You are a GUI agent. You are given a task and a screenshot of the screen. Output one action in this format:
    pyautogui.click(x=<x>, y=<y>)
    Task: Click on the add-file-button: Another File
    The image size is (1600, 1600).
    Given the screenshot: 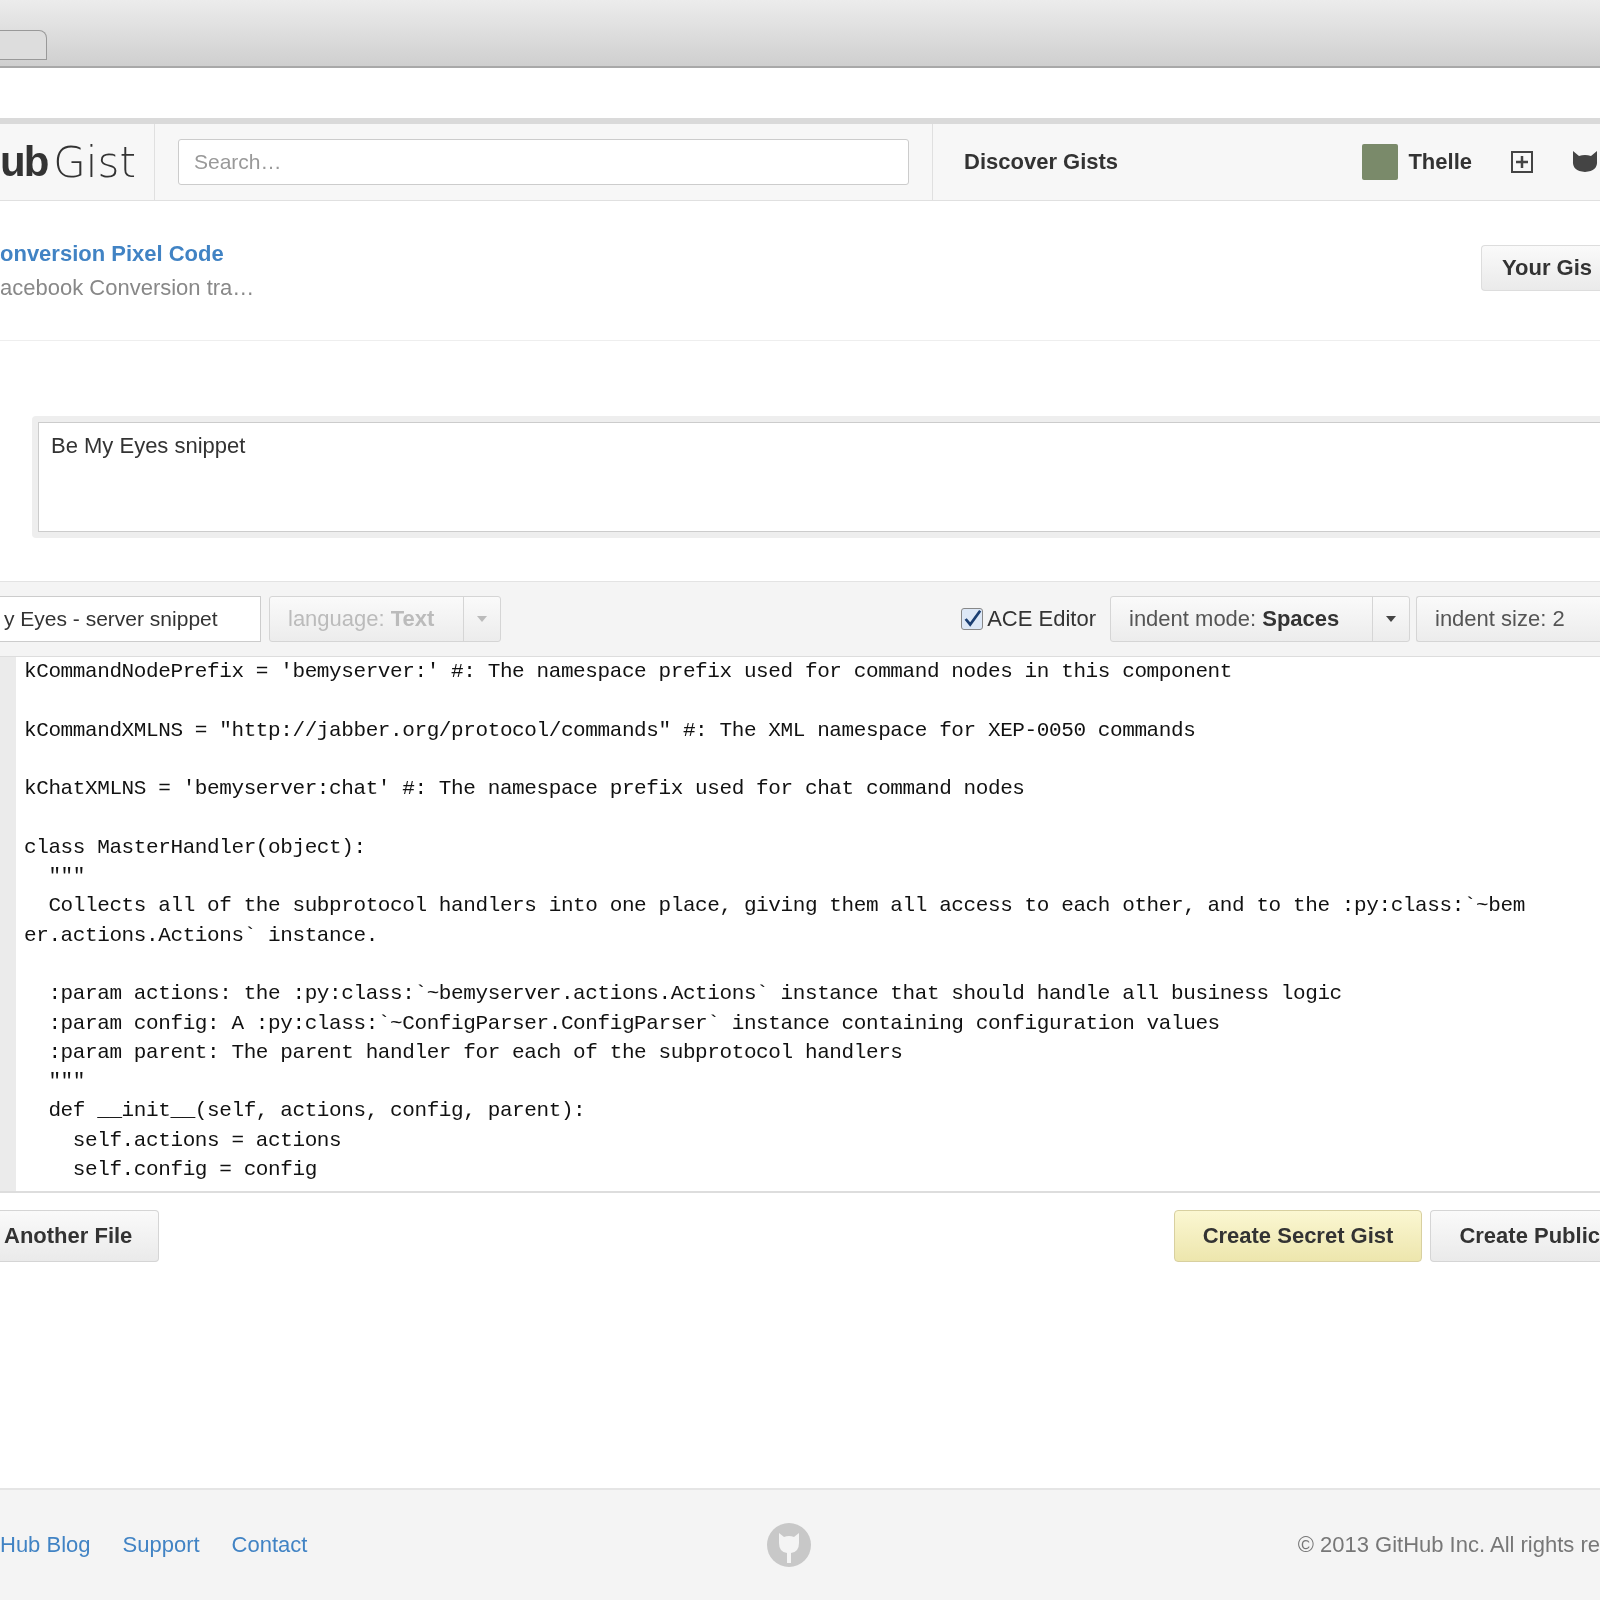 What is the action you would take?
    pyautogui.click(x=80, y=1236)
    